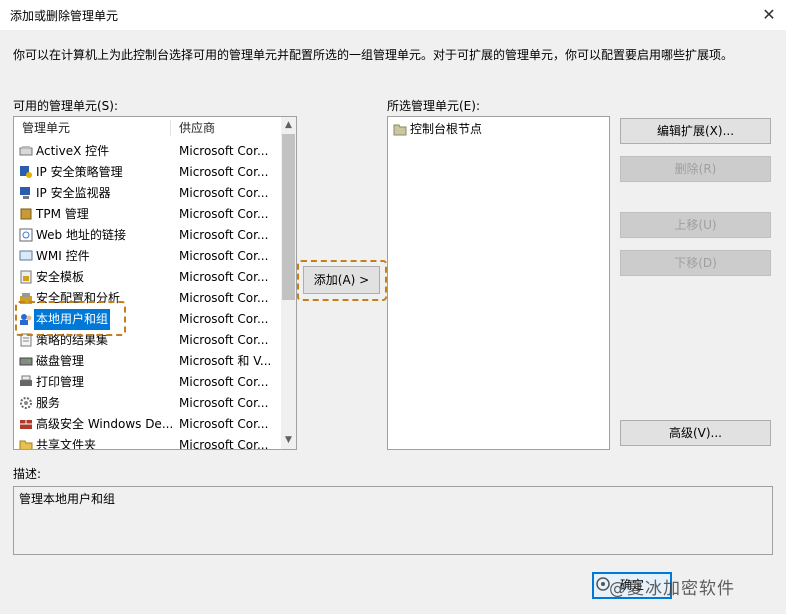 The width and height of the screenshot is (786, 614). Describe the element at coordinates (288, 440) in the screenshot. I see `scroll-down-icon: ▼` at that location.